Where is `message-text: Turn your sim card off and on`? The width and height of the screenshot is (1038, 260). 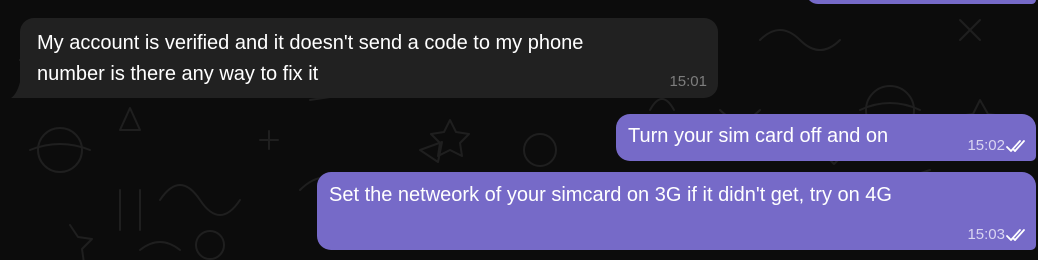
message-text: Turn your sim card off and on is located at coordinates (758, 136).